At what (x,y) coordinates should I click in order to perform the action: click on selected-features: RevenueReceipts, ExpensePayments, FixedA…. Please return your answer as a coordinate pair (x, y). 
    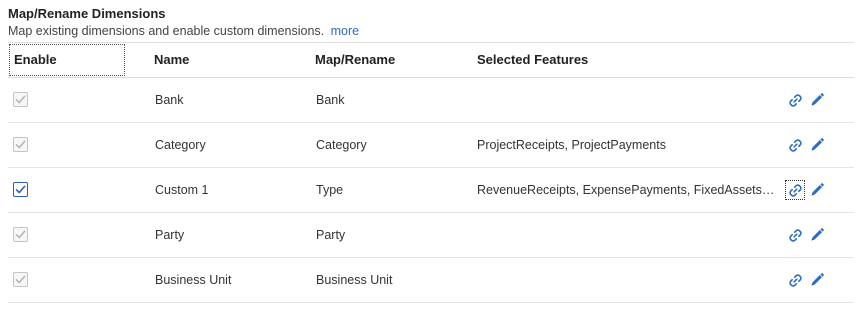
    Looking at the image, I should click on (629, 190).